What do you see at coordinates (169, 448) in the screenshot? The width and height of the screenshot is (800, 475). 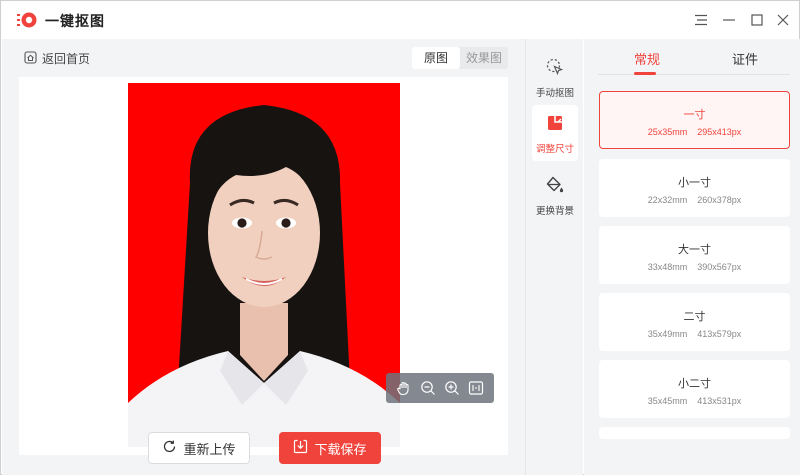 I see `refresh-icon` at bounding box center [169, 448].